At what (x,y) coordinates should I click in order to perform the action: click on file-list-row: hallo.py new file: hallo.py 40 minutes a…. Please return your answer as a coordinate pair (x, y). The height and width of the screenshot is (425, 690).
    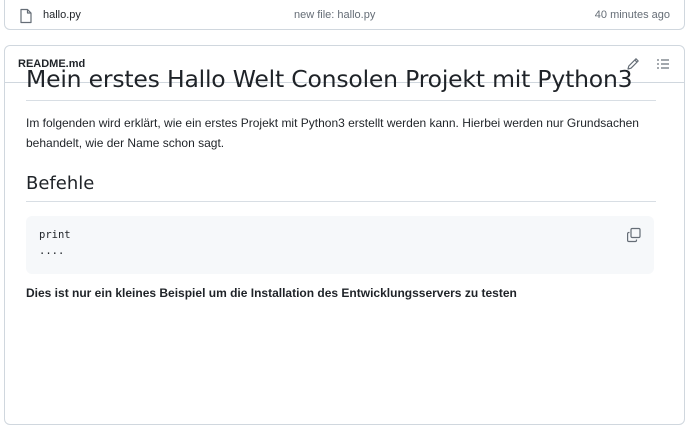
    Looking at the image, I should click on (344, 15).